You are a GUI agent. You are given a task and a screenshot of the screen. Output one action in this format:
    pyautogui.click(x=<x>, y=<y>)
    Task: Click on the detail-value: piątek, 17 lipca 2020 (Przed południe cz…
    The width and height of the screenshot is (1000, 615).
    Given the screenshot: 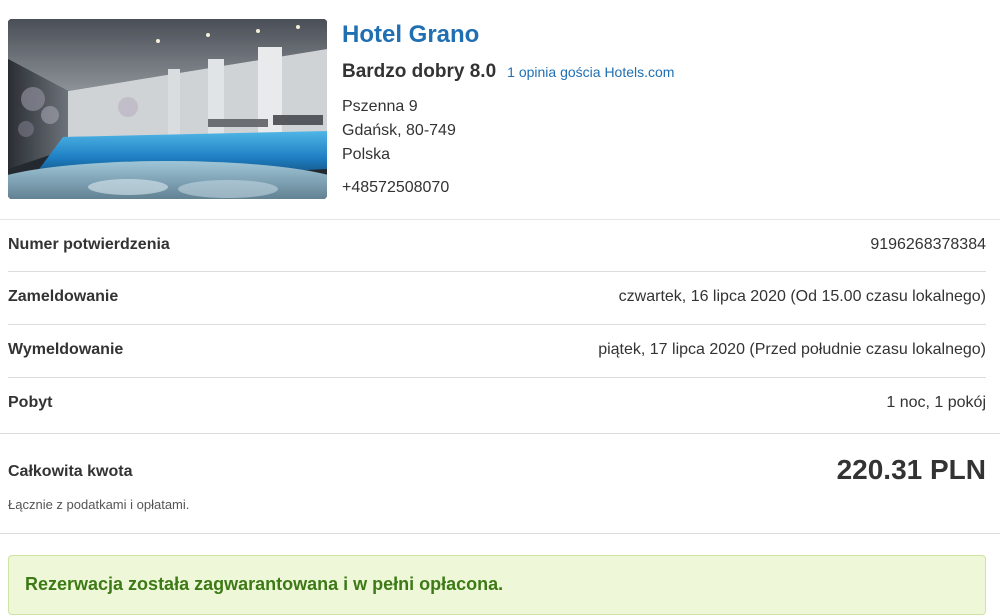 What is the action you would take?
    pyautogui.click(x=792, y=349)
    